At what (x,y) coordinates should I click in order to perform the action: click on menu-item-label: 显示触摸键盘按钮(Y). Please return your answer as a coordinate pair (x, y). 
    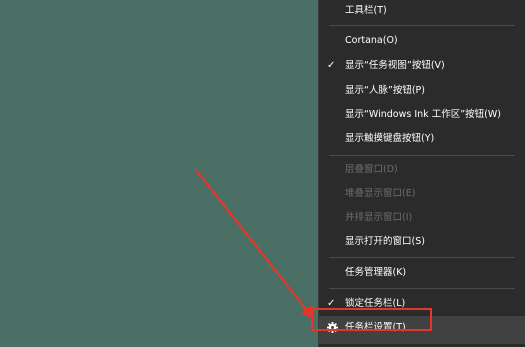
    Looking at the image, I should click on (390, 138).